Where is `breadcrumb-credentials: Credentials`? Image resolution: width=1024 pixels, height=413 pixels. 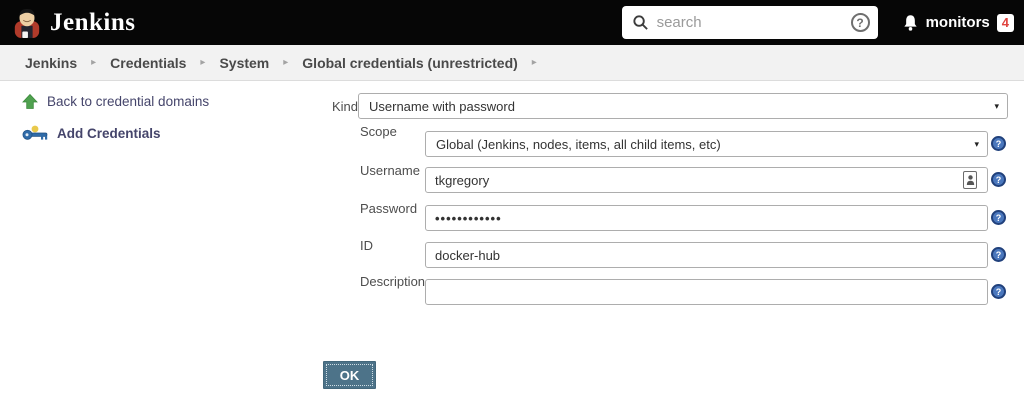 breadcrumb-credentials: Credentials is located at coordinates (148, 63).